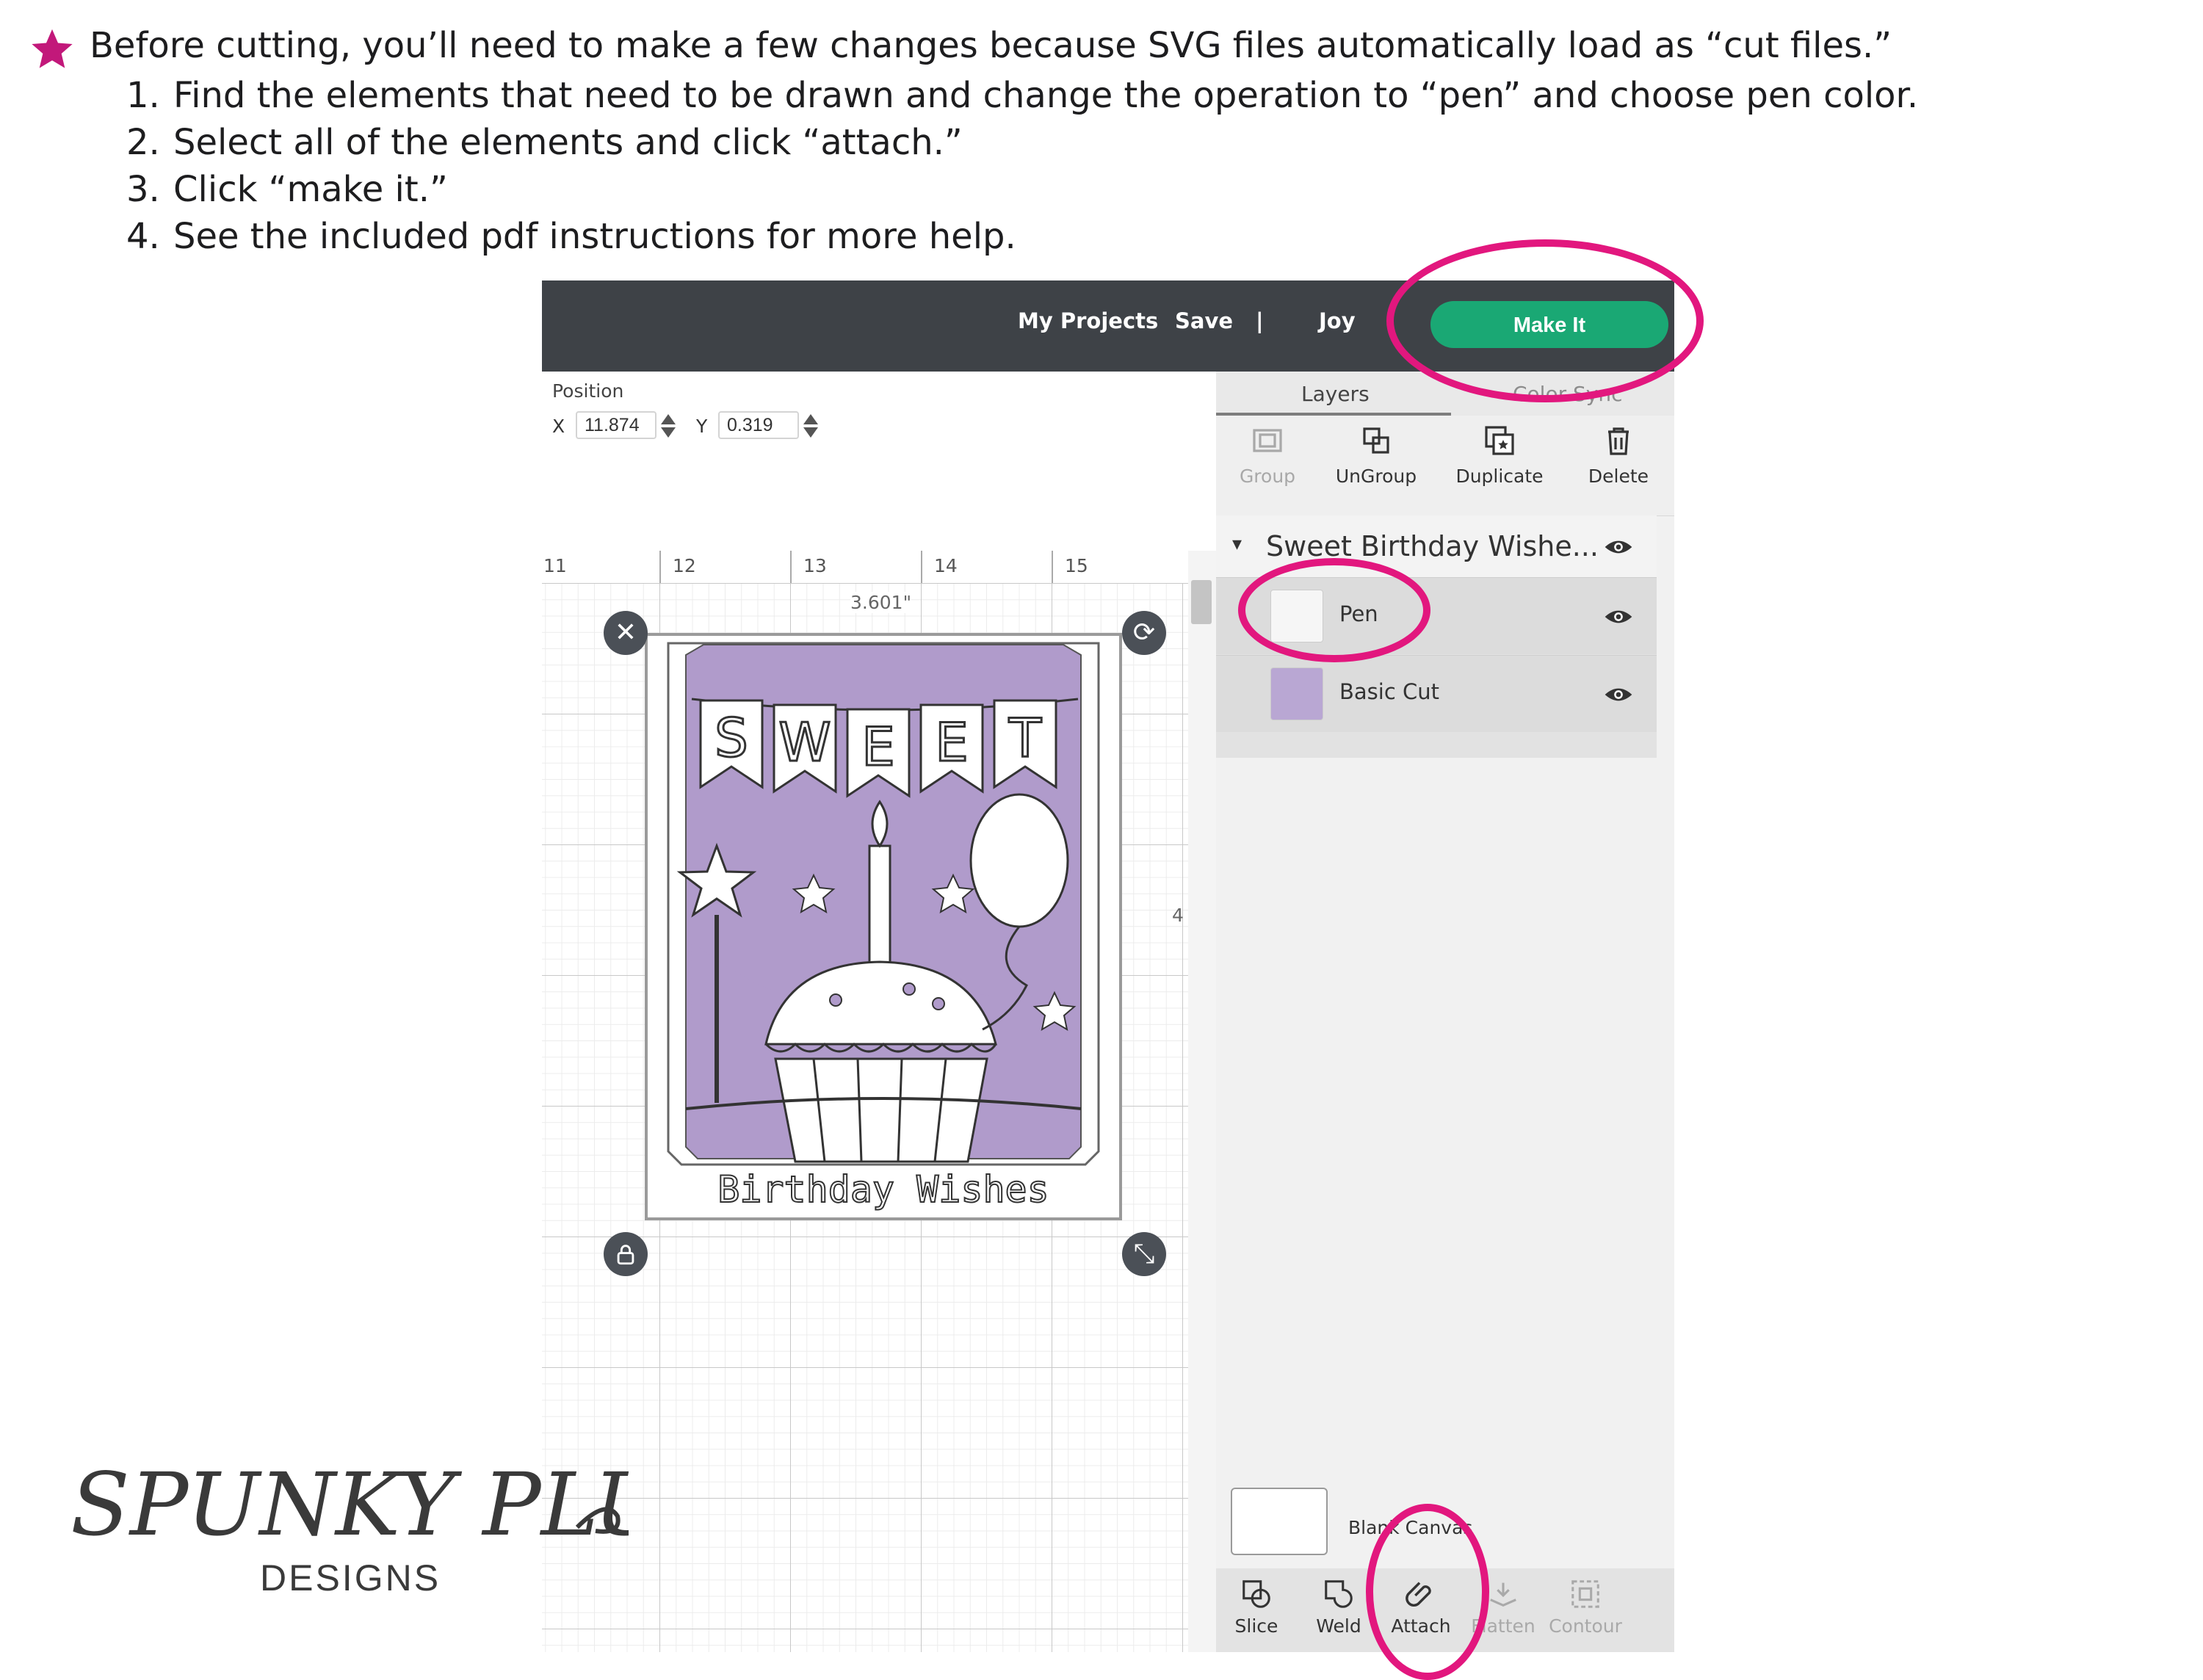  What do you see at coordinates (558, 426) in the screenshot?
I see `x-label: X` at bounding box center [558, 426].